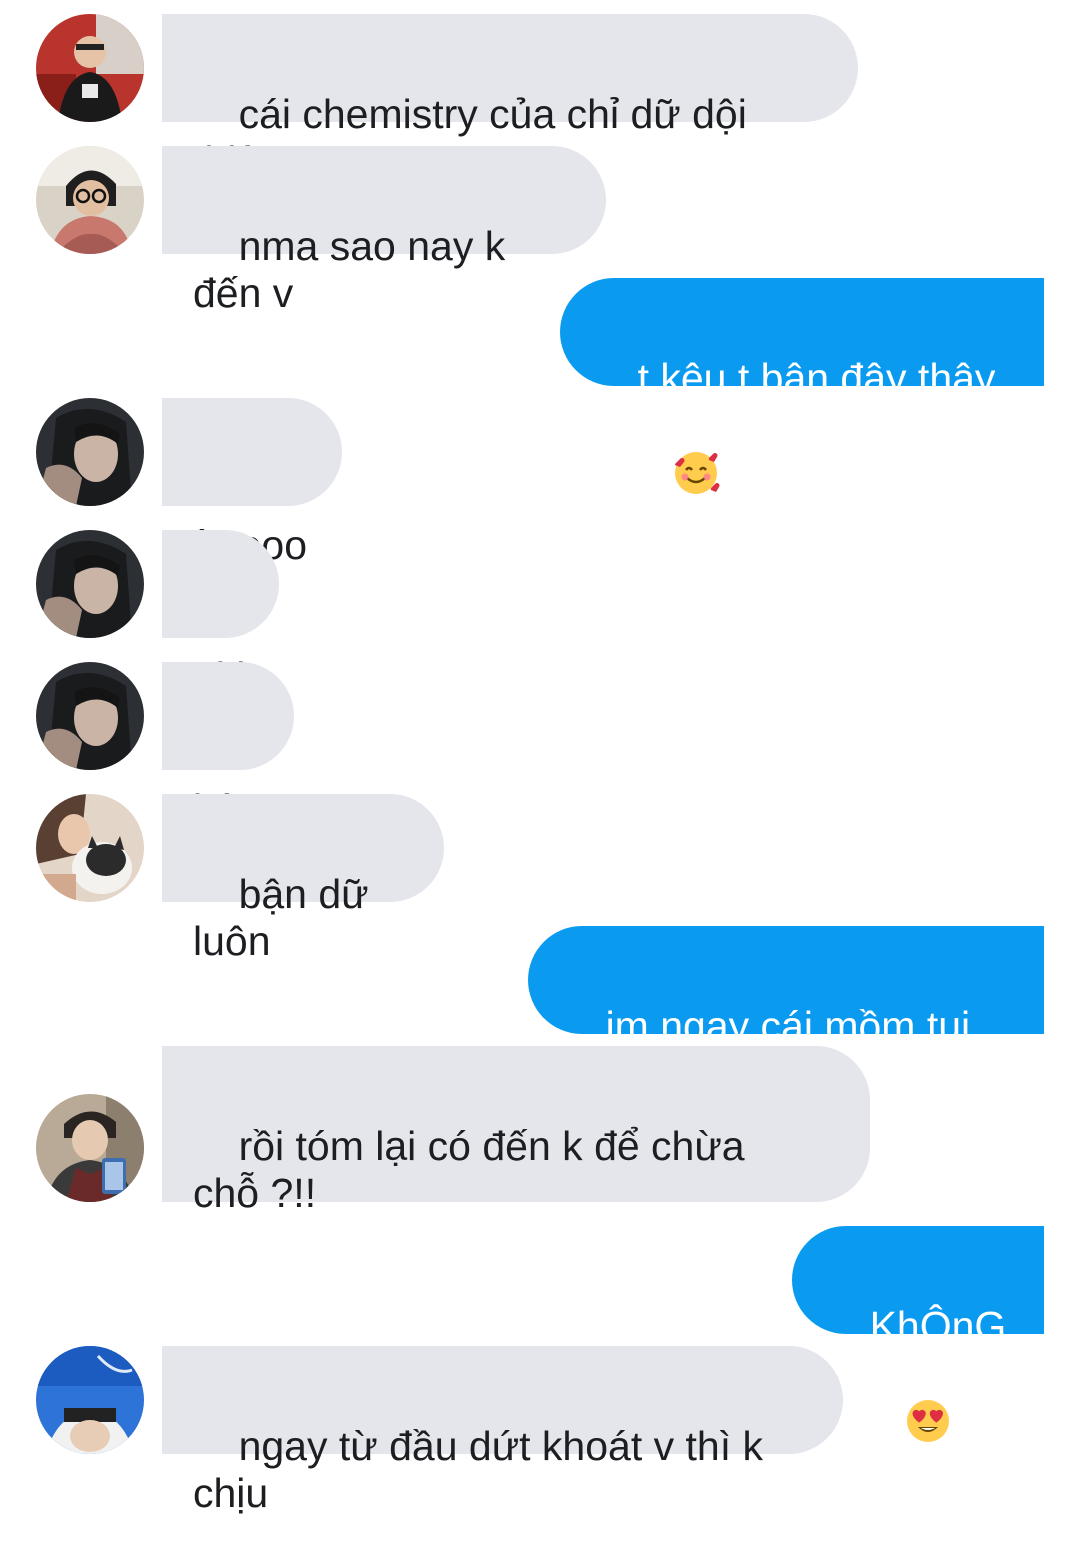 The height and width of the screenshot is (1564, 1080). I want to click on message-row: cái chemistry của chỉ dữ dội thiệc, so click(540, 99).